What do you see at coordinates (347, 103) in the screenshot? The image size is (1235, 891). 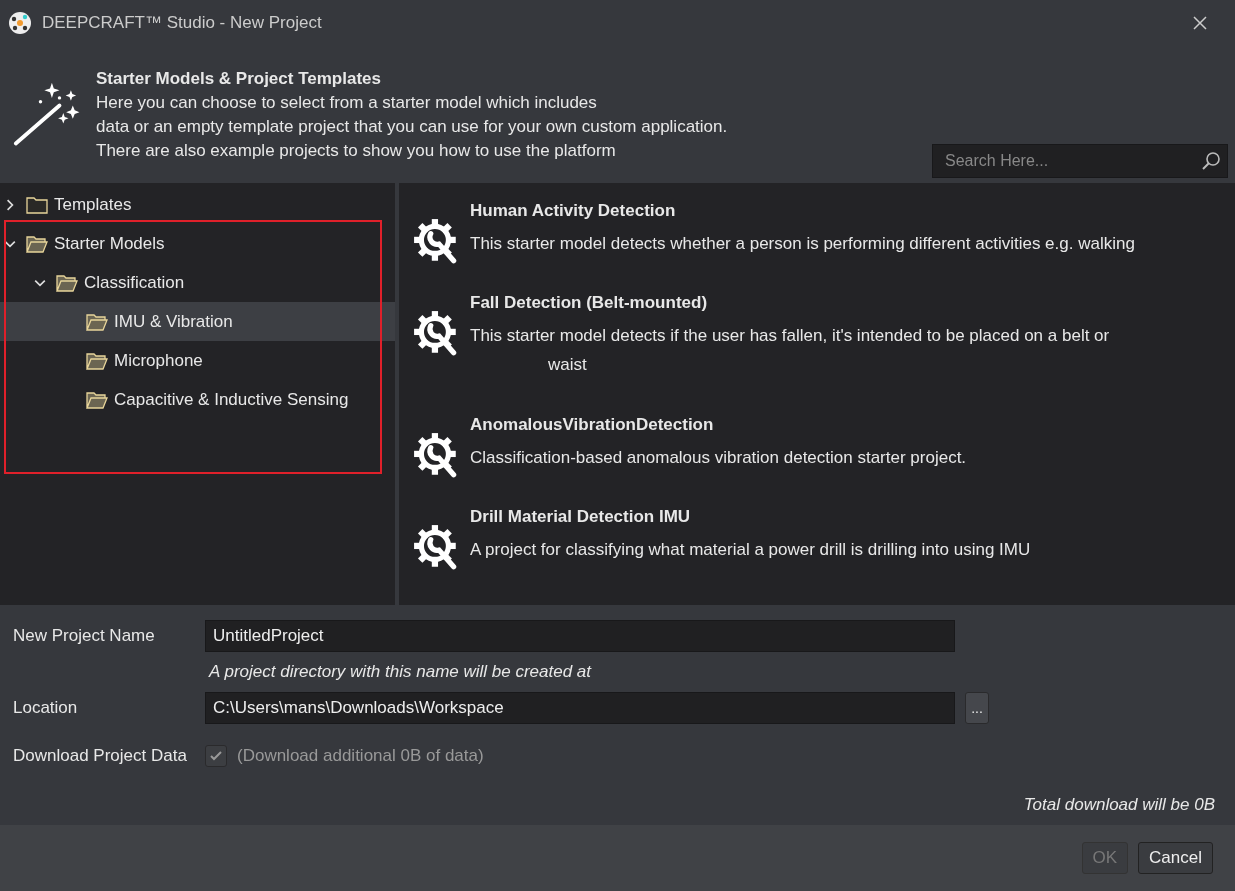 I see `header-description: Here you can choose to select from a starter model which includes` at bounding box center [347, 103].